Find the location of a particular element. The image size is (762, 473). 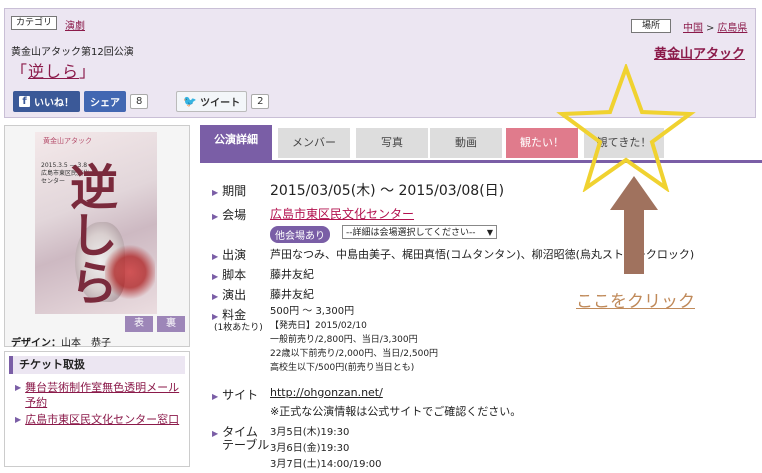

highlight-star-icon is located at coordinates (626, 128).